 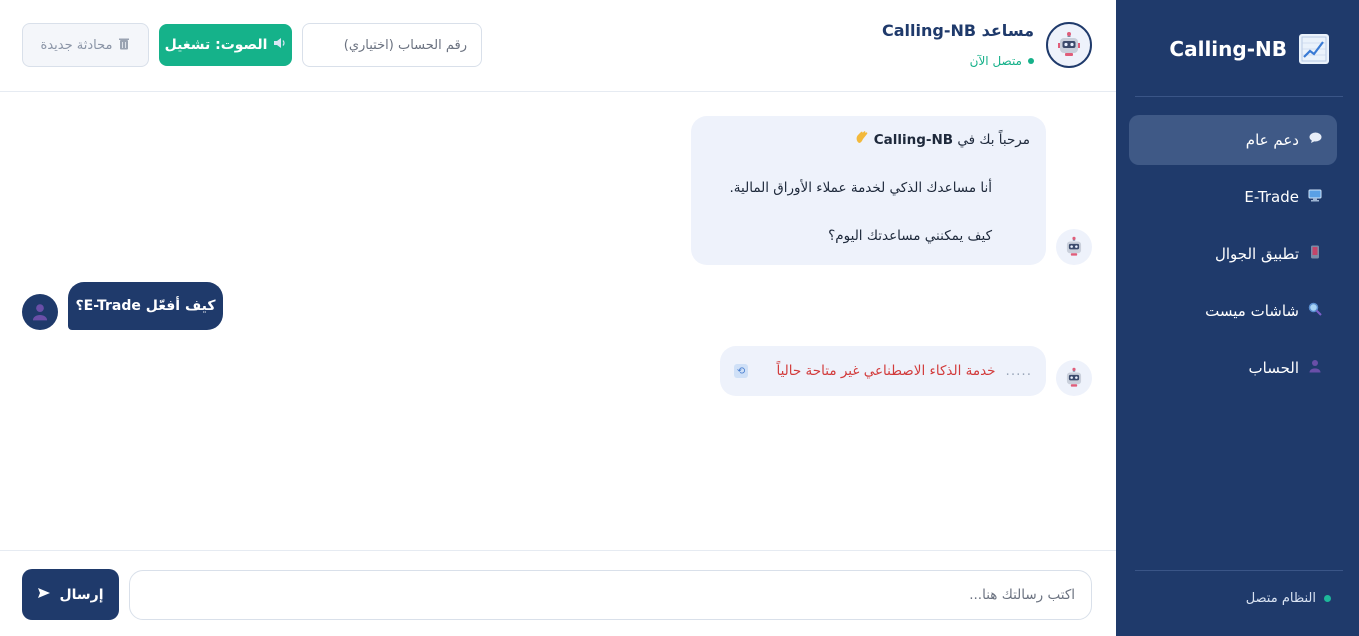 What do you see at coordinates (1327, 598) in the screenshot?
I see `status-dot-icon` at bounding box center [1327, 598].